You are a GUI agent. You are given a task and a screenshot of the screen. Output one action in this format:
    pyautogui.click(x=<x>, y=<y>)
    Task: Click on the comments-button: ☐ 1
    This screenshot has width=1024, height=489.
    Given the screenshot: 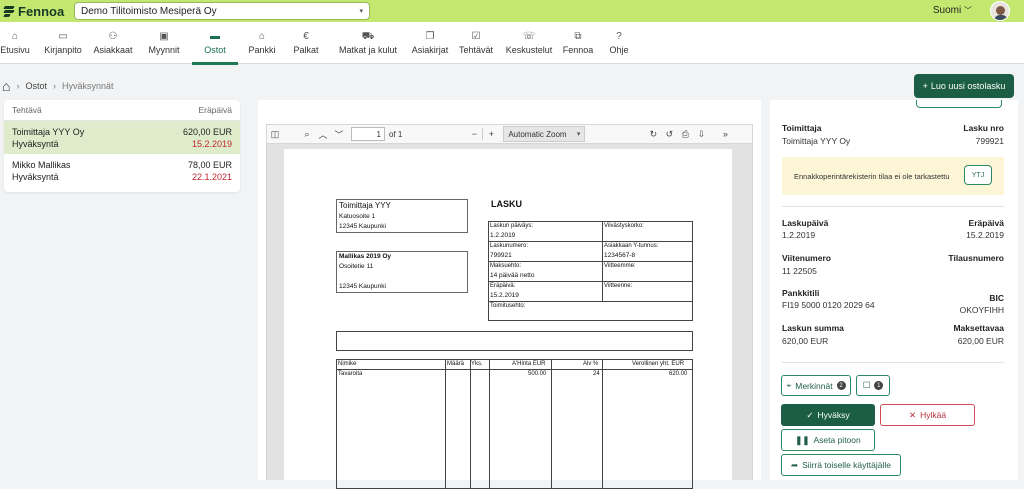 What is the action you would take?
    pyautogui.click(x=873, y=385)
    